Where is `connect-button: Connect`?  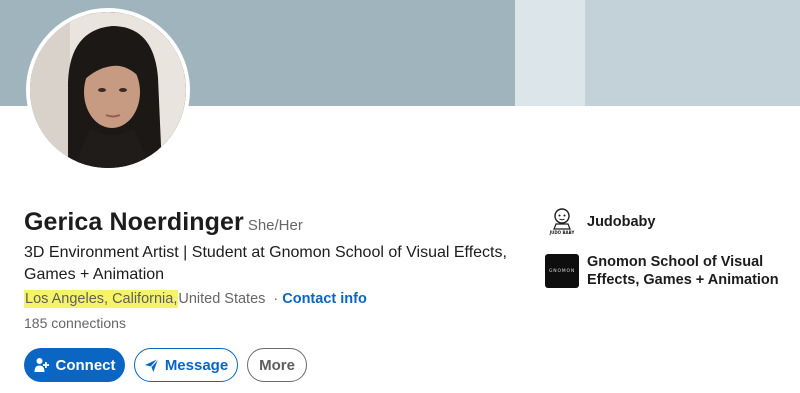 connect-button: Connect is located at coordinates (74, 365).